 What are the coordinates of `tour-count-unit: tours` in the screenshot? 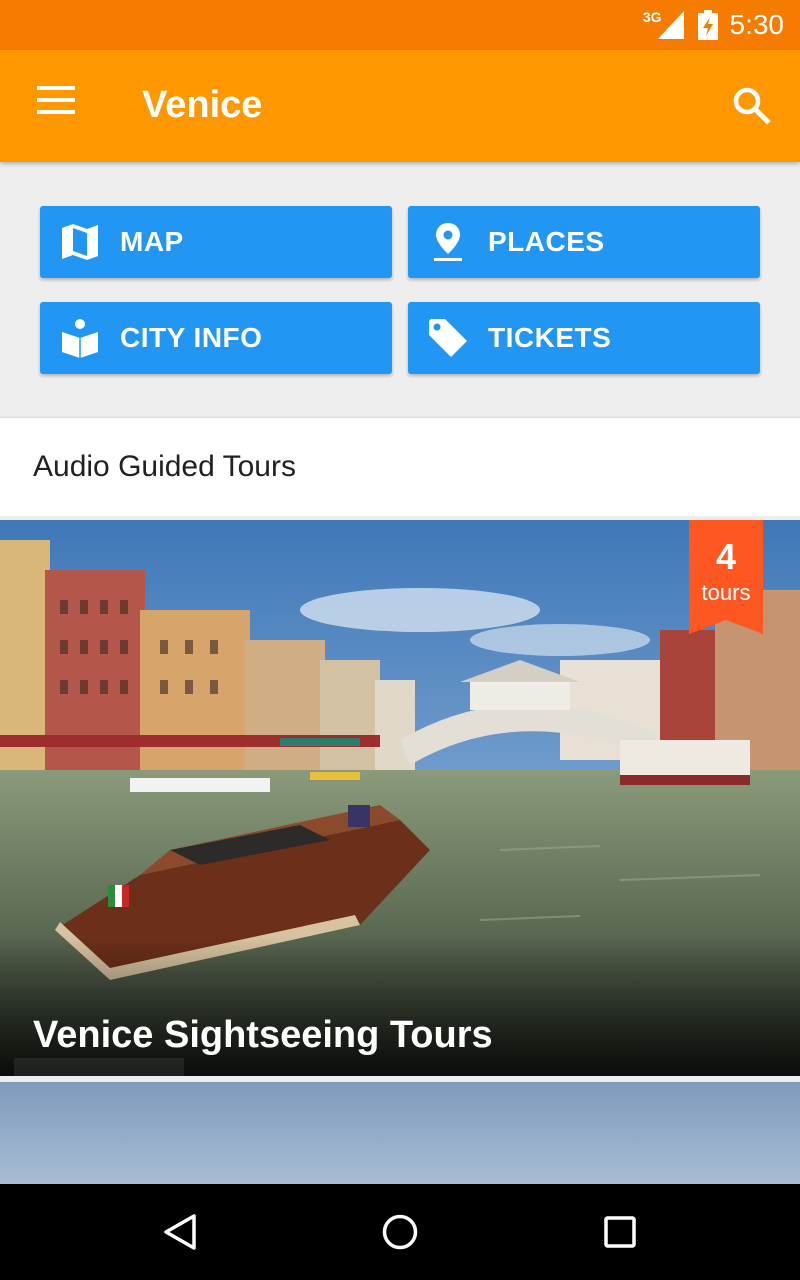 It's located at (726, 592).